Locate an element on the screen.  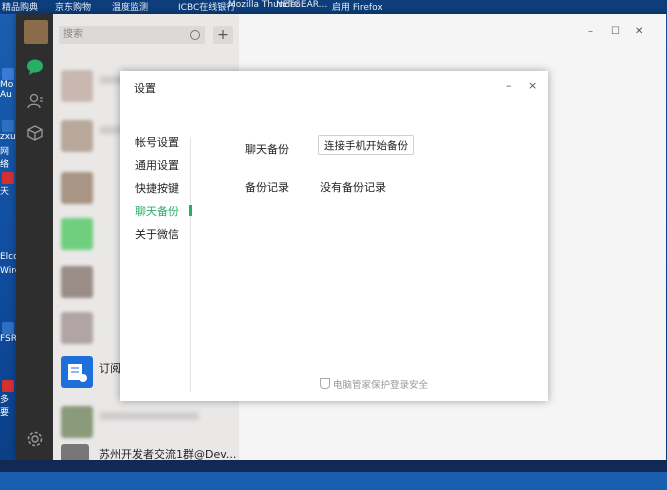
desktop-label: 温度监测 is located at coordinates (130, 6).